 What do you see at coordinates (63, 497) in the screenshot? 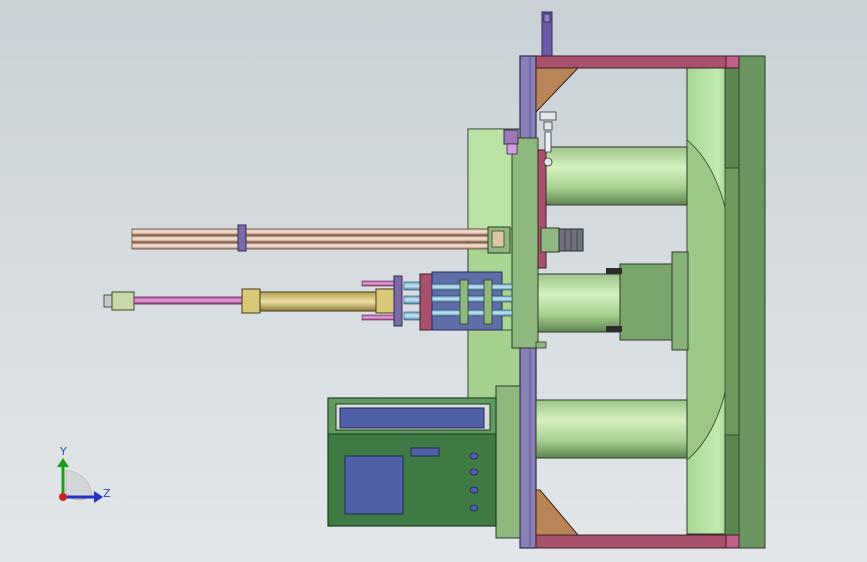
I see `x-axis-dot-icon` at bounding box center [63, 497].